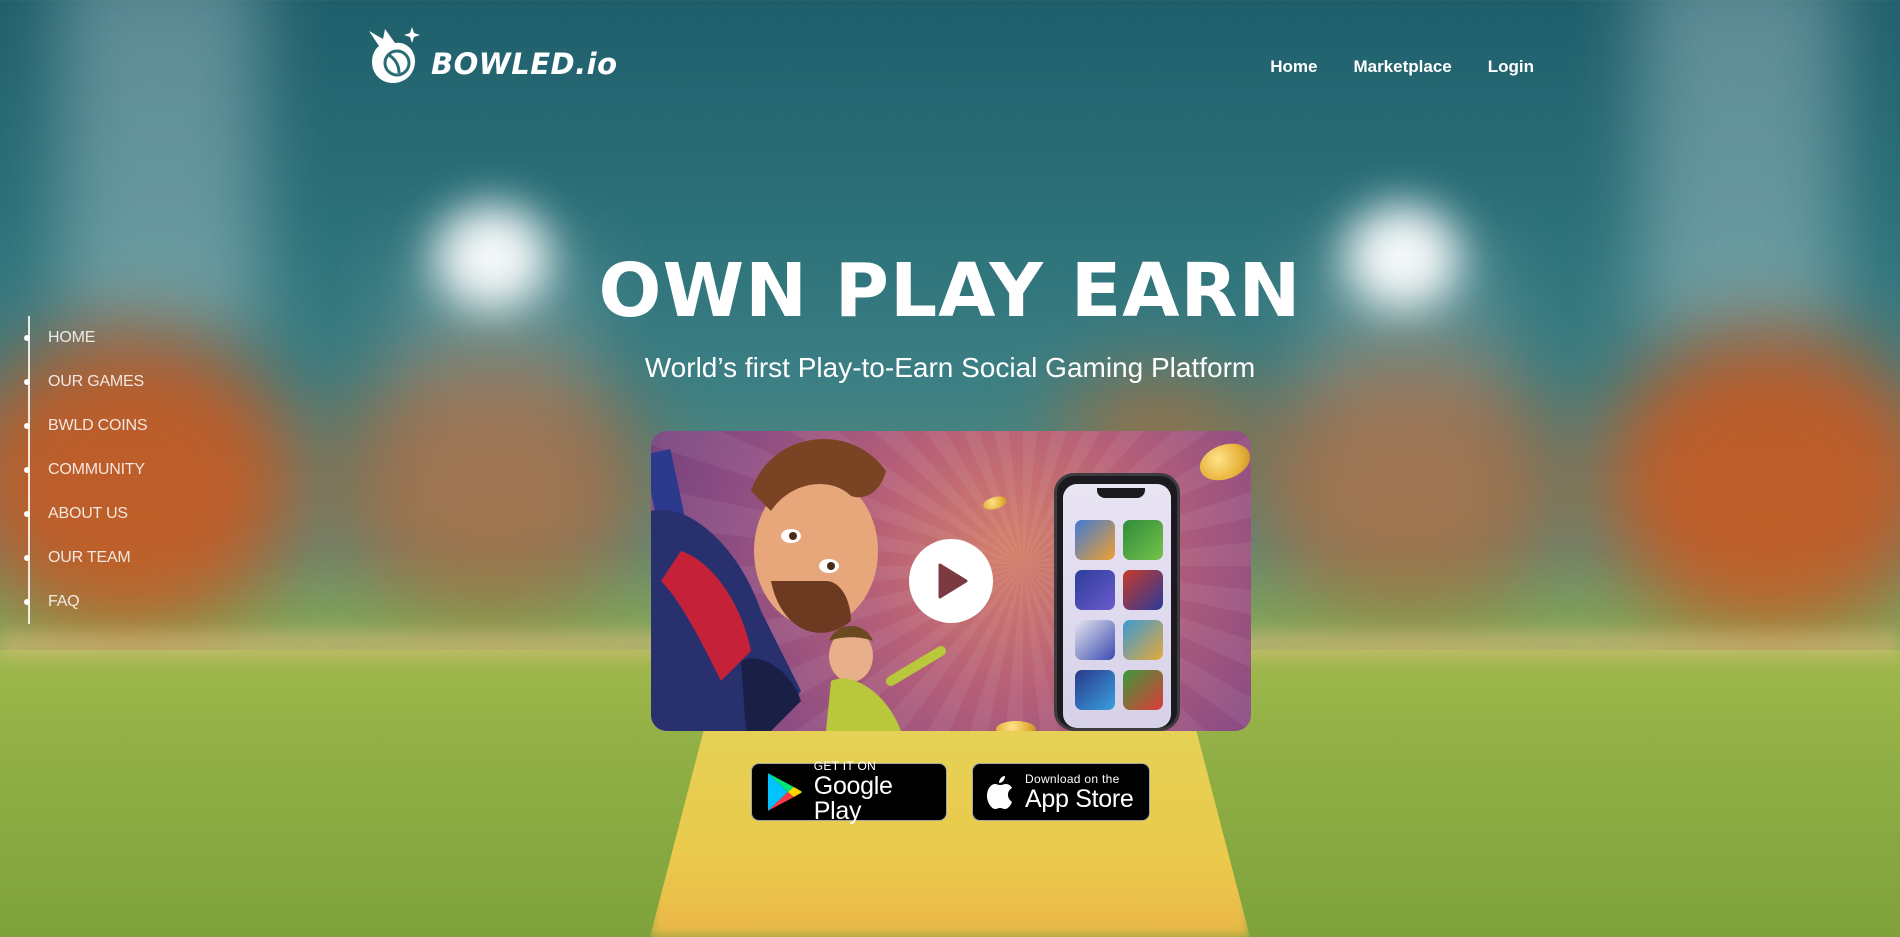 The width and height of the screenshot is (1900, 937). Describe the element at coordinates (950, 291) in the screenshot. I see `hero-title: OWN PLAY EARN` at that location.